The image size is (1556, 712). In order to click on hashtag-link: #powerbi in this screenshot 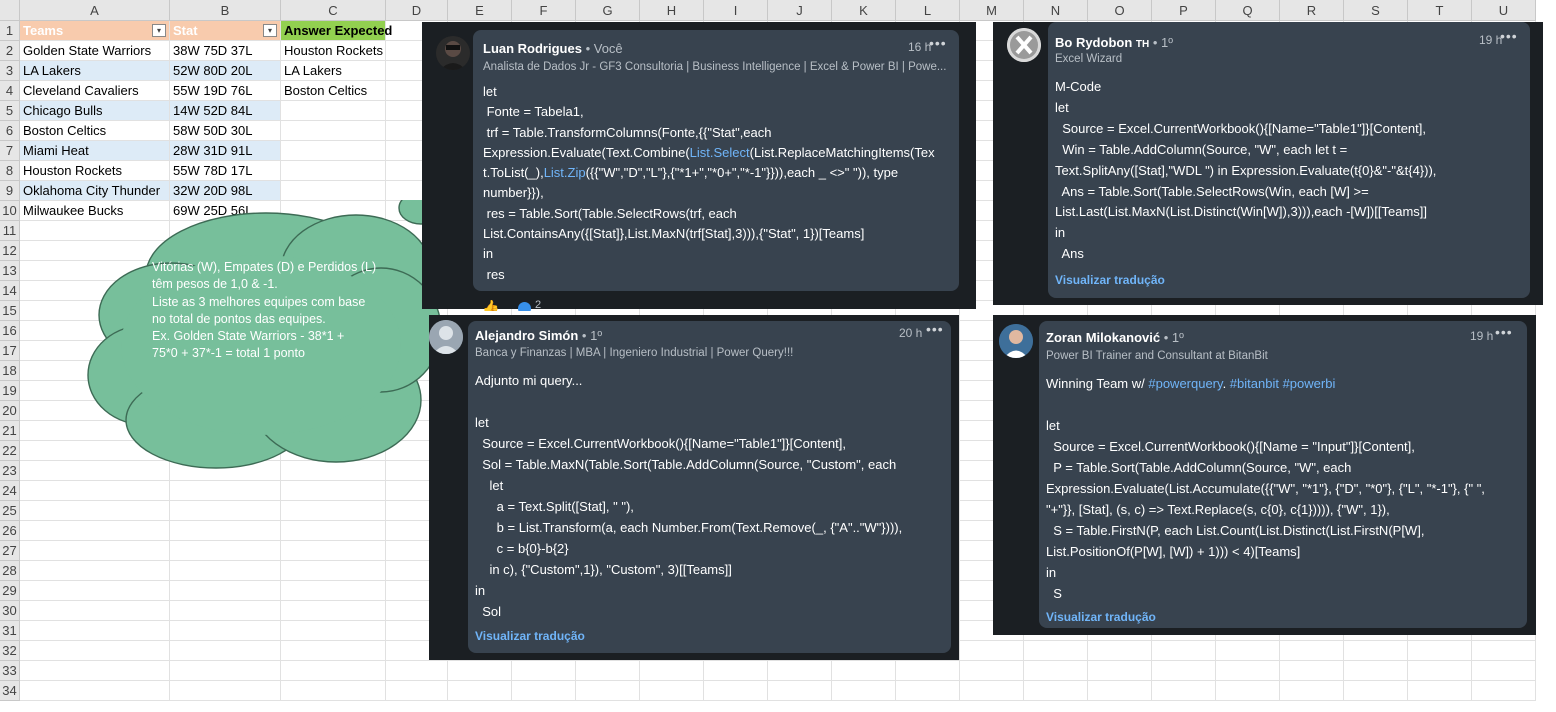, I will do `click(1309, 383)`.